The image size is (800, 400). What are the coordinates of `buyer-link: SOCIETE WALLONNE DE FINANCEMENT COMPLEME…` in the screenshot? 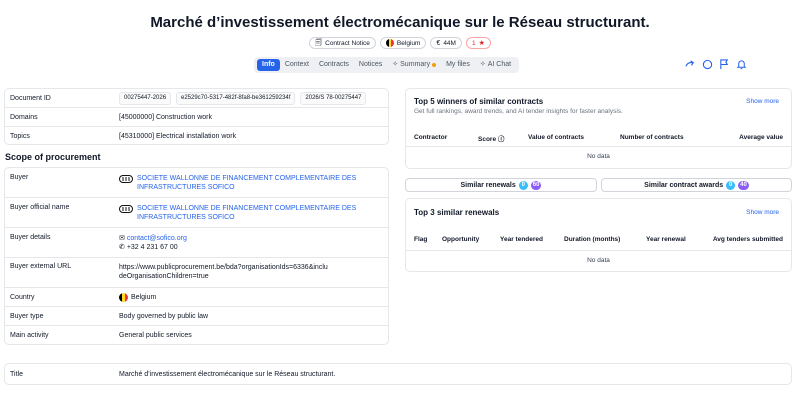 It's located at (262, 183).